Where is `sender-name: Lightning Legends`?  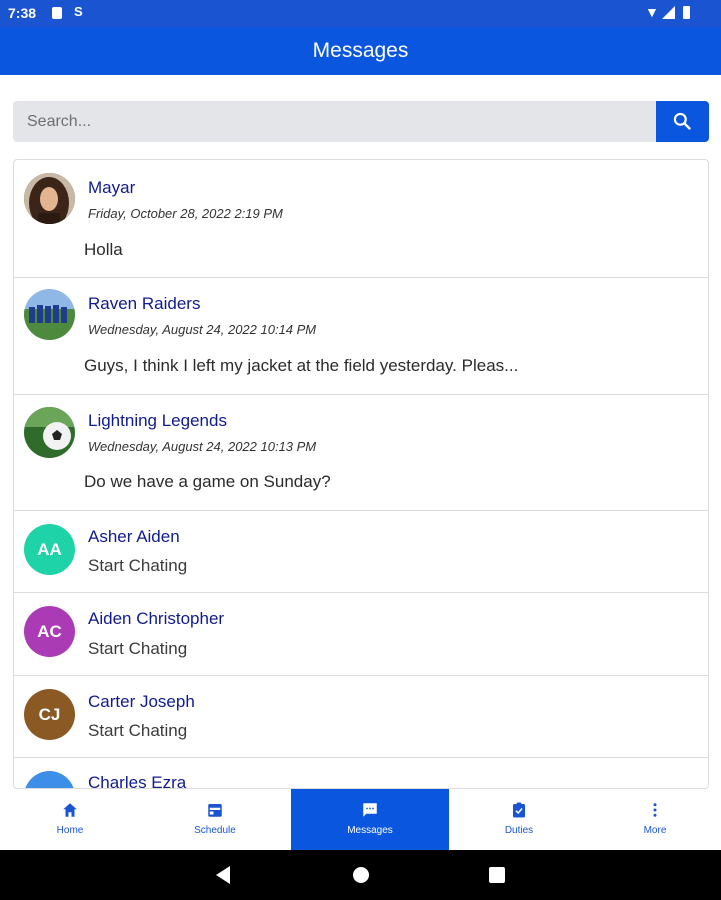 sender-name: Lightning Legends is located at coordinates (157, 420).